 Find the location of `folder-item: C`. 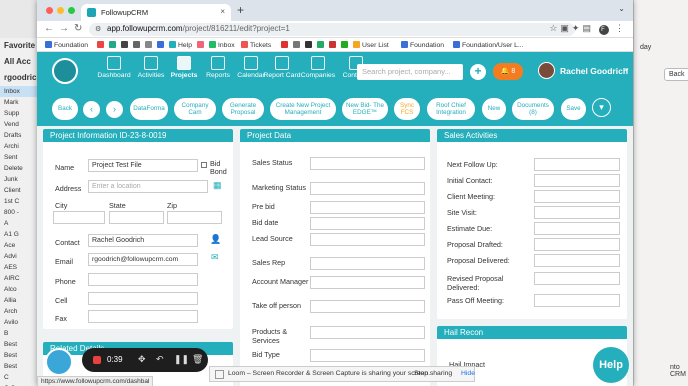

folder-item: C is located at coordinates (20, 377).